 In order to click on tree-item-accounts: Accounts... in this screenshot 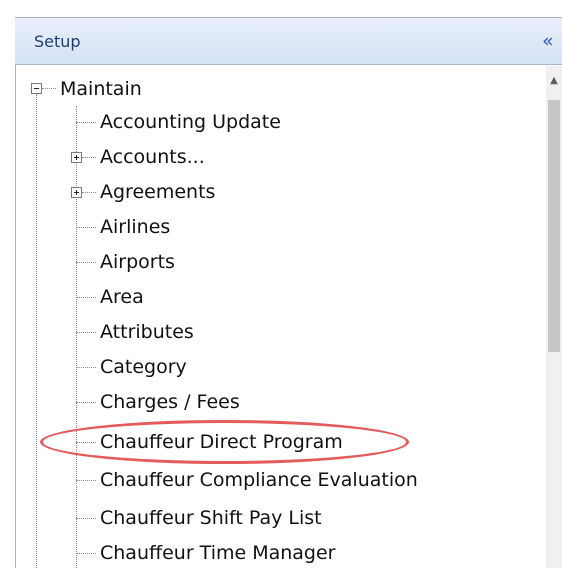, I will do `click(152, 157)`.